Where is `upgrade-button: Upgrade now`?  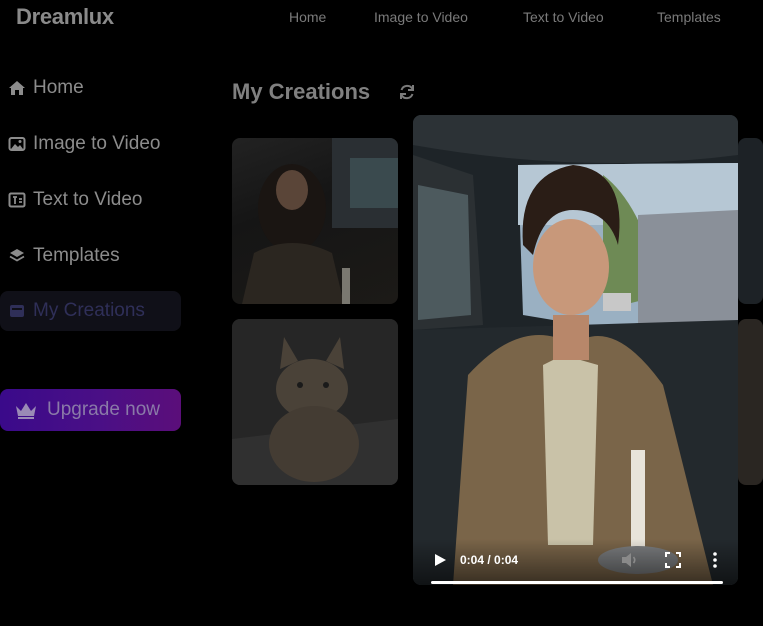
upgrade-button: Upgrade now is located at coordinates (90, 410).